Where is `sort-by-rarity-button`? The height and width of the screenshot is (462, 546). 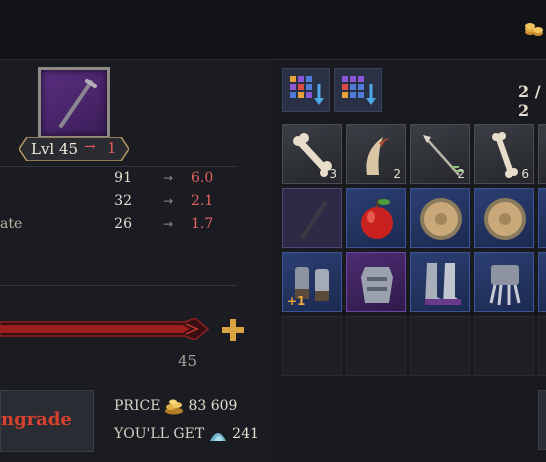
sort-by-rarity-button is located at coordinates (306, 90).